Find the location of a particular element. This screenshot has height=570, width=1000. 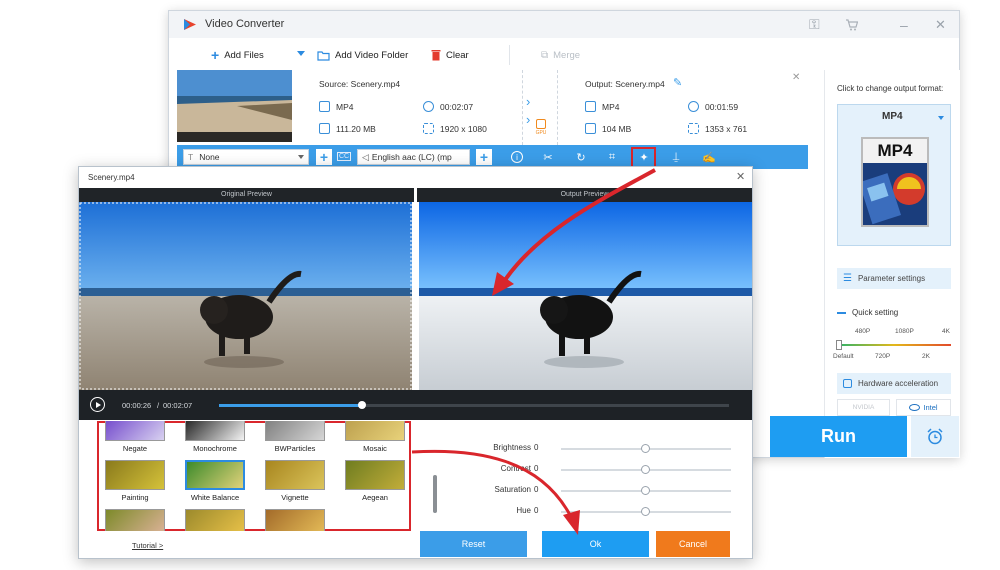

arrow-to-ok-button is located at coordinates (491, 482).